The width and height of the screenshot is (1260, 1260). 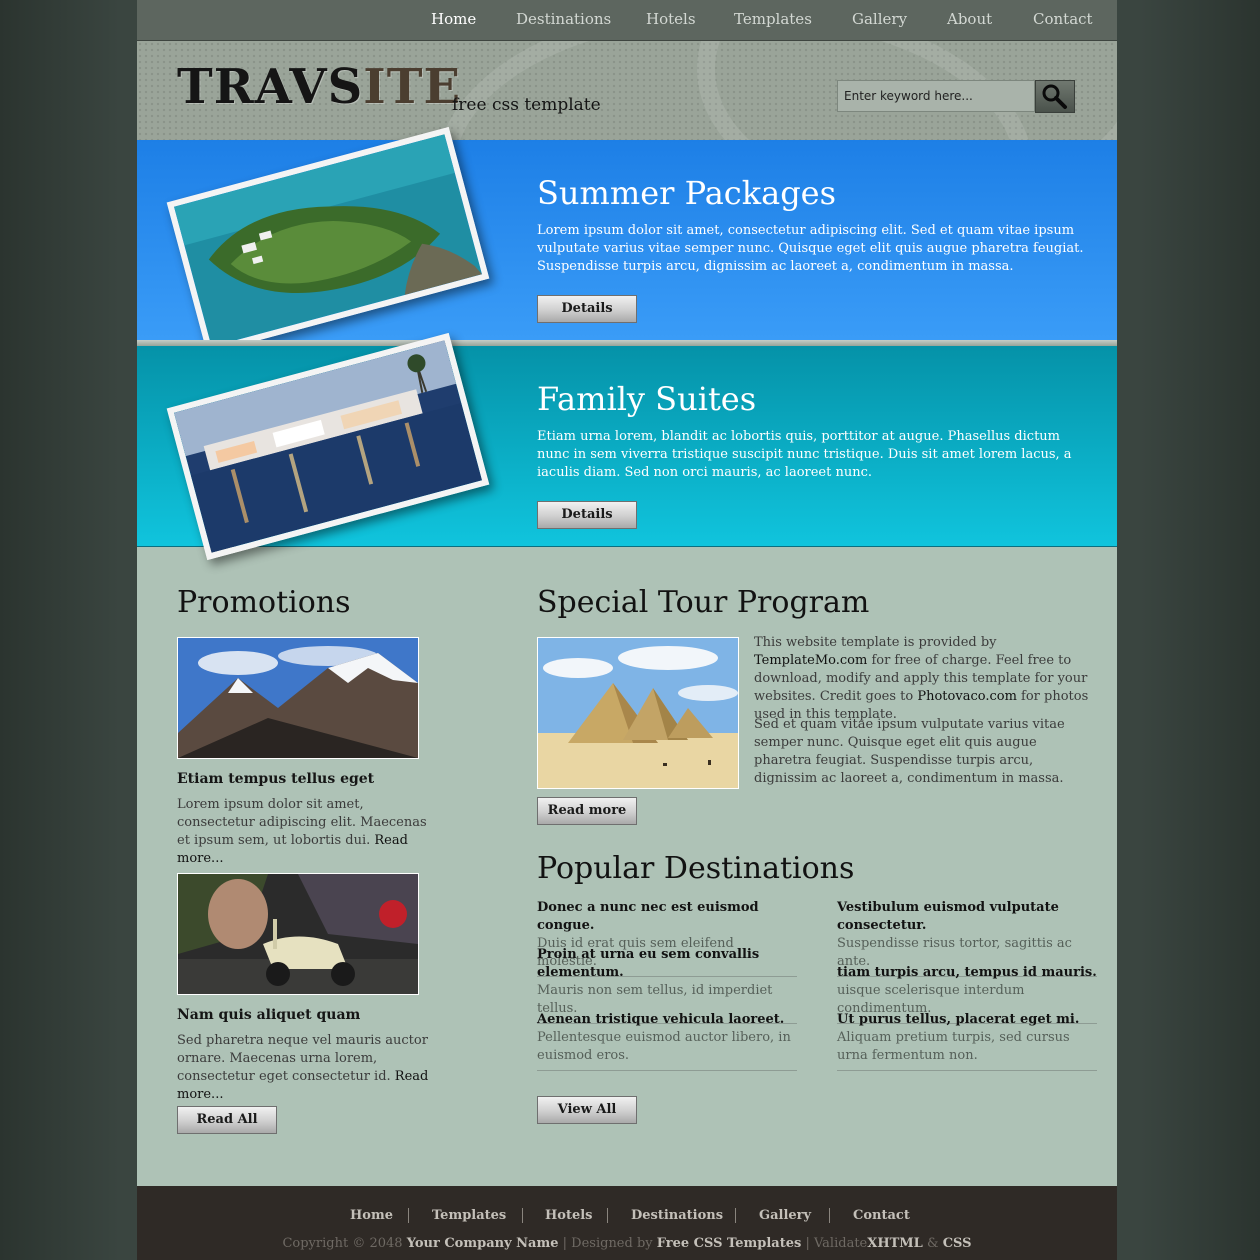 What do you see at coordinates (328, 240) in the screenshot?
I see `banner-photo-island` at bounding box center [328, 240].